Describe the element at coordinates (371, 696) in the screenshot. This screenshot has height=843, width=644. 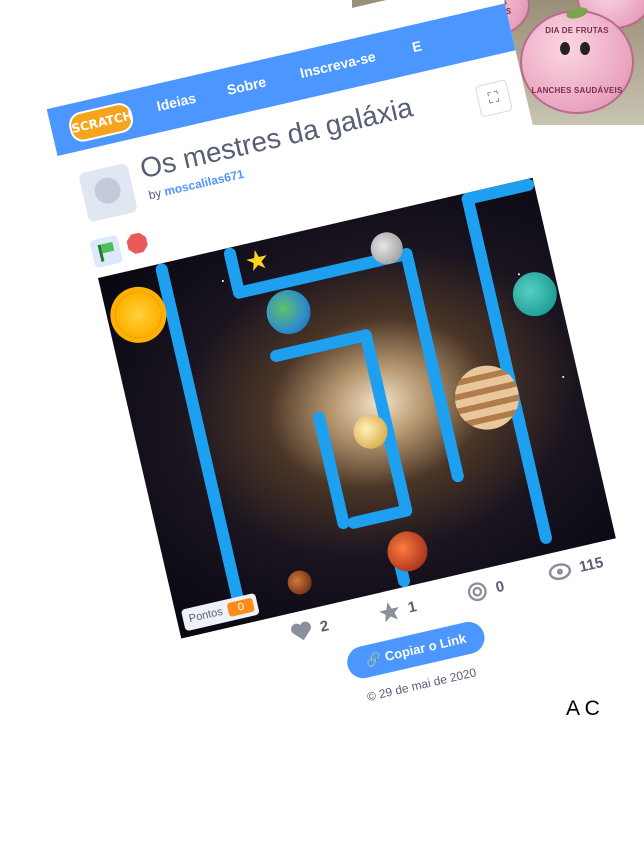
I see `copyright-icon: ©` at that location.